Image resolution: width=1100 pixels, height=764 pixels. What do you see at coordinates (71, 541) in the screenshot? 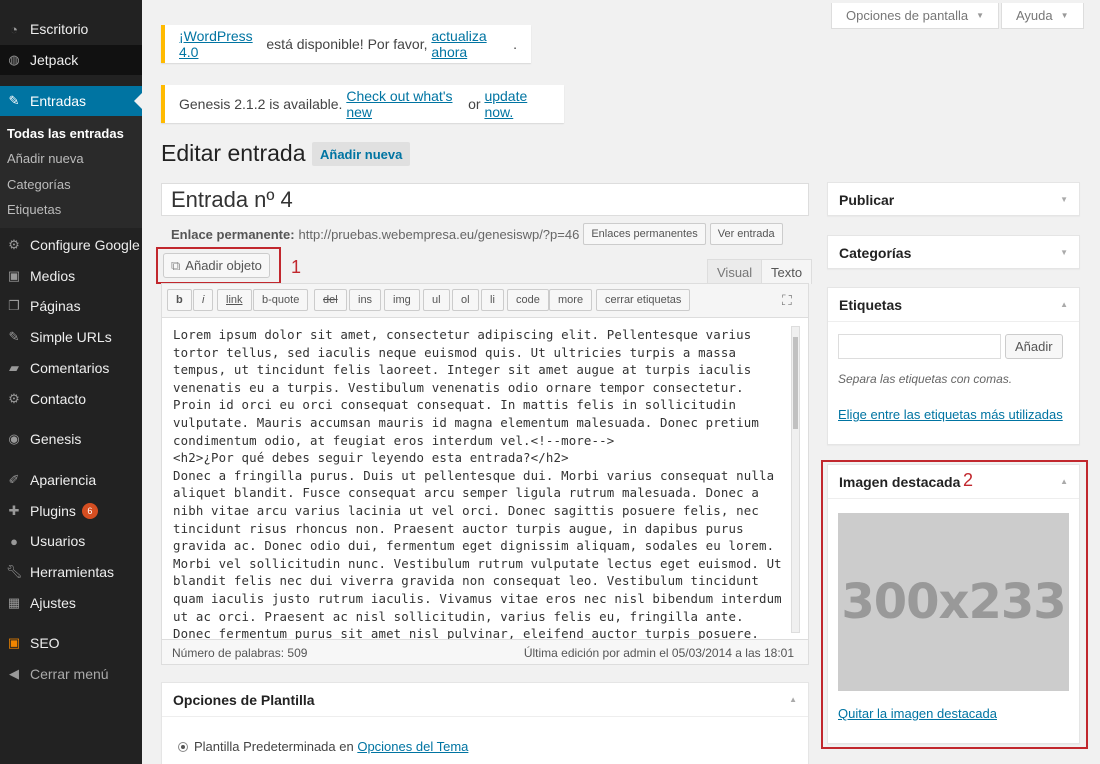
I see `menu-usuarios: ● Usuarios` at bounding box center [71, 541].